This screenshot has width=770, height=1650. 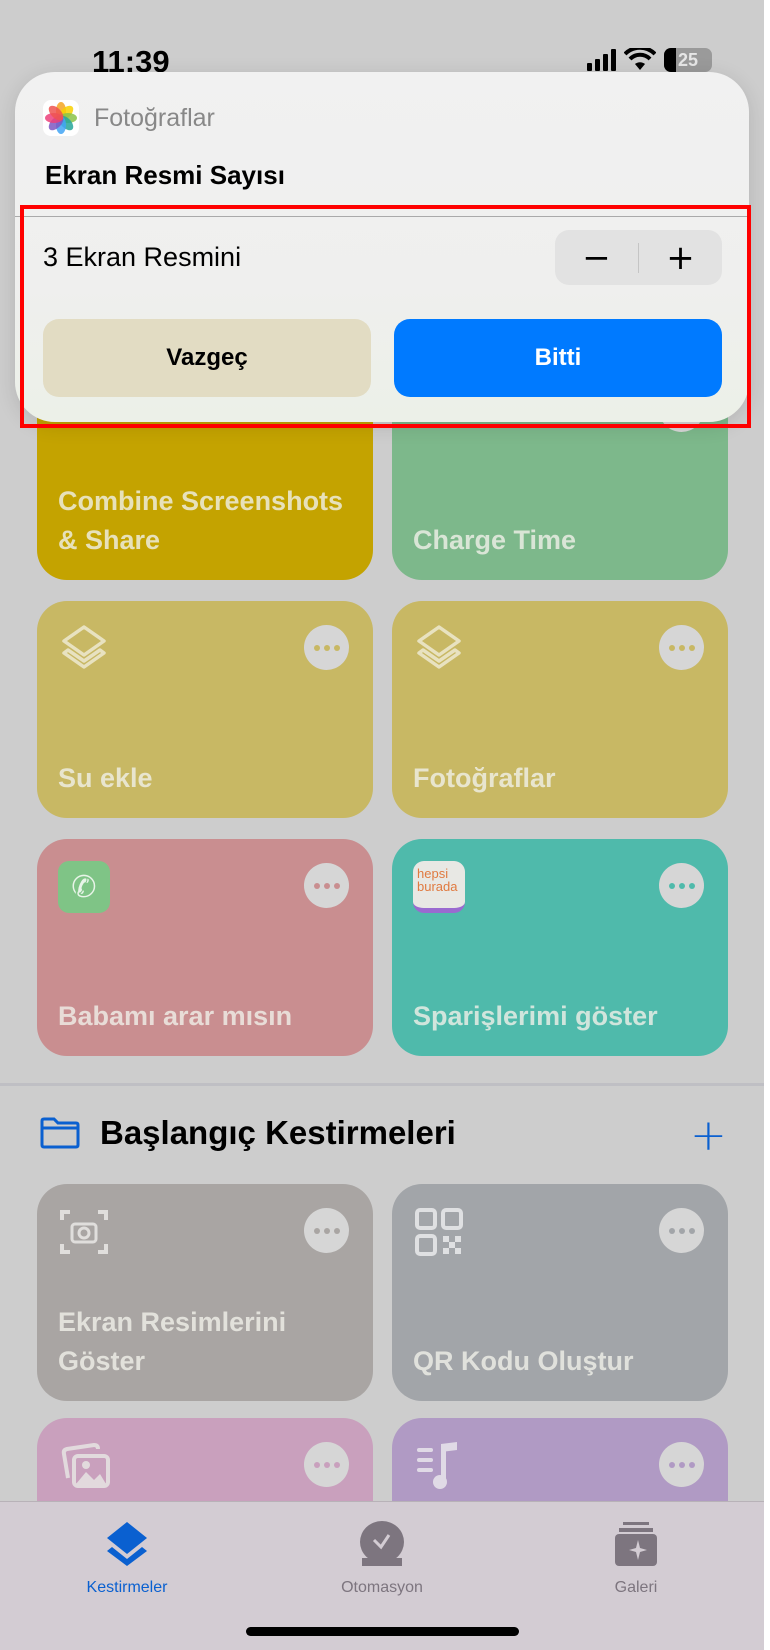 I want to click on phone-app-icon: ✆, so click(x=84, y=887).